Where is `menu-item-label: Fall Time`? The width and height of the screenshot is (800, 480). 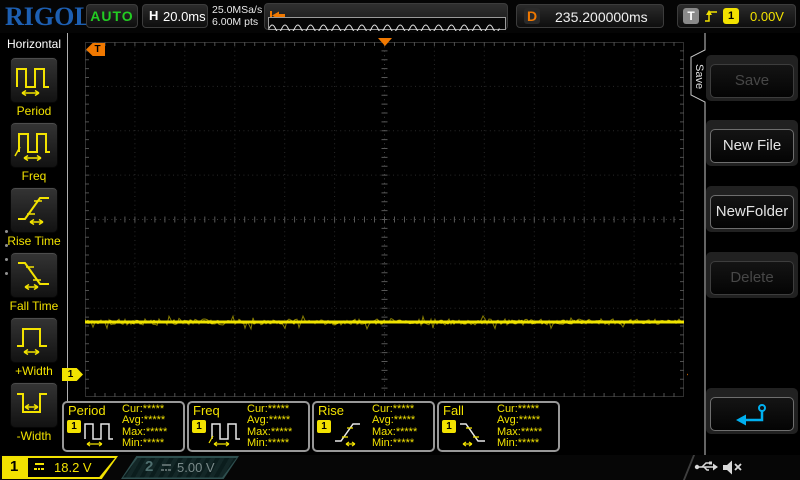
menu-item-label: Fall Time is located at coordinates (34, 306).